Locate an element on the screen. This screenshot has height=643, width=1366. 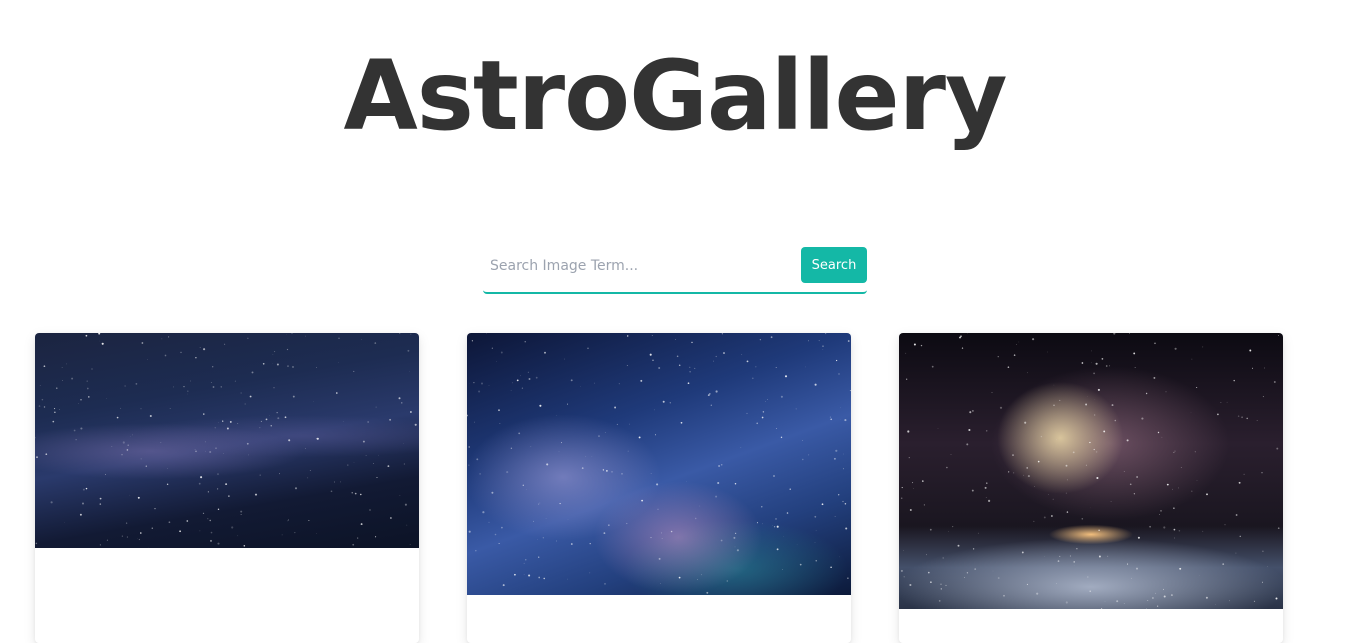
search-button: Search is located at coordinates (834, 265).